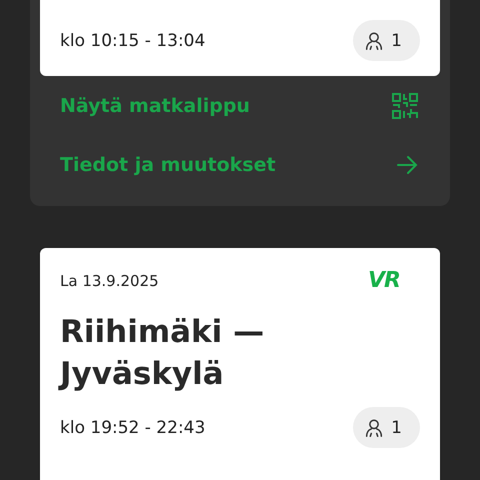 This screenshot has height=480, width=480. What do you see at coordinates (405, 105) in the screenshot?
I see `qr-code-icon` at bounding box center [405, 105].